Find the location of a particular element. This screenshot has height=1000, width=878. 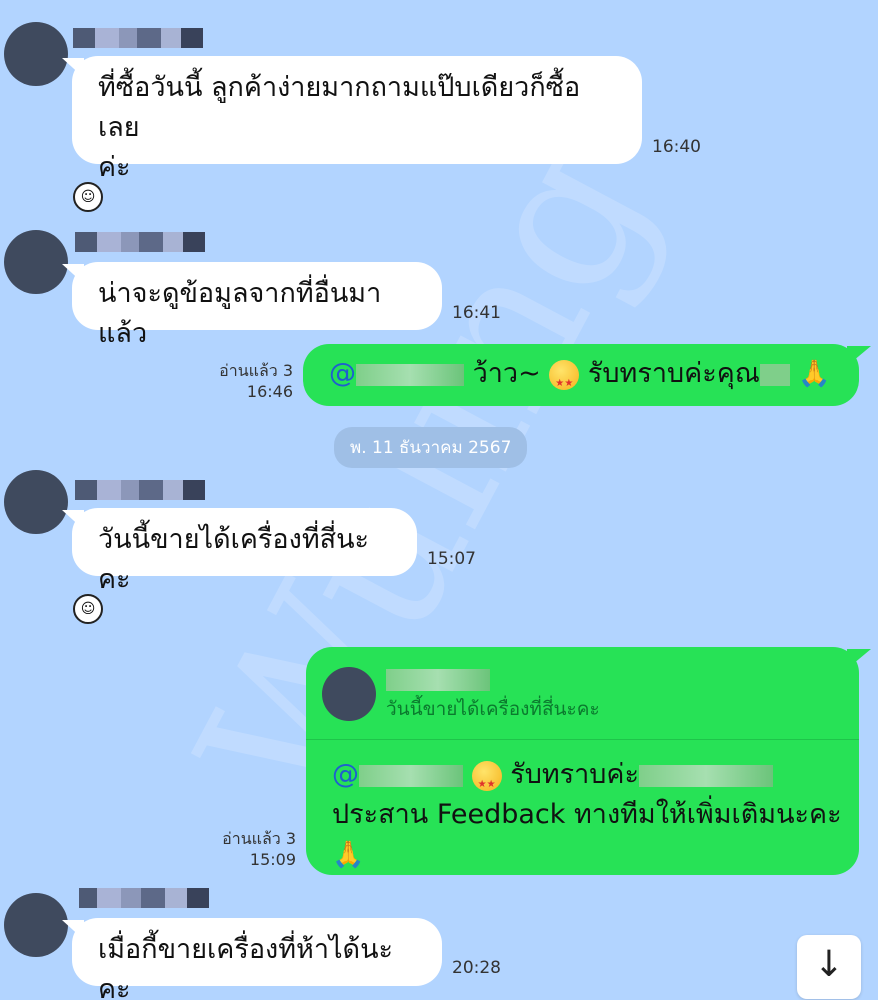

date-separator: พ. 11 ธันวาคม 2567 is located at coordinates (431, 447).